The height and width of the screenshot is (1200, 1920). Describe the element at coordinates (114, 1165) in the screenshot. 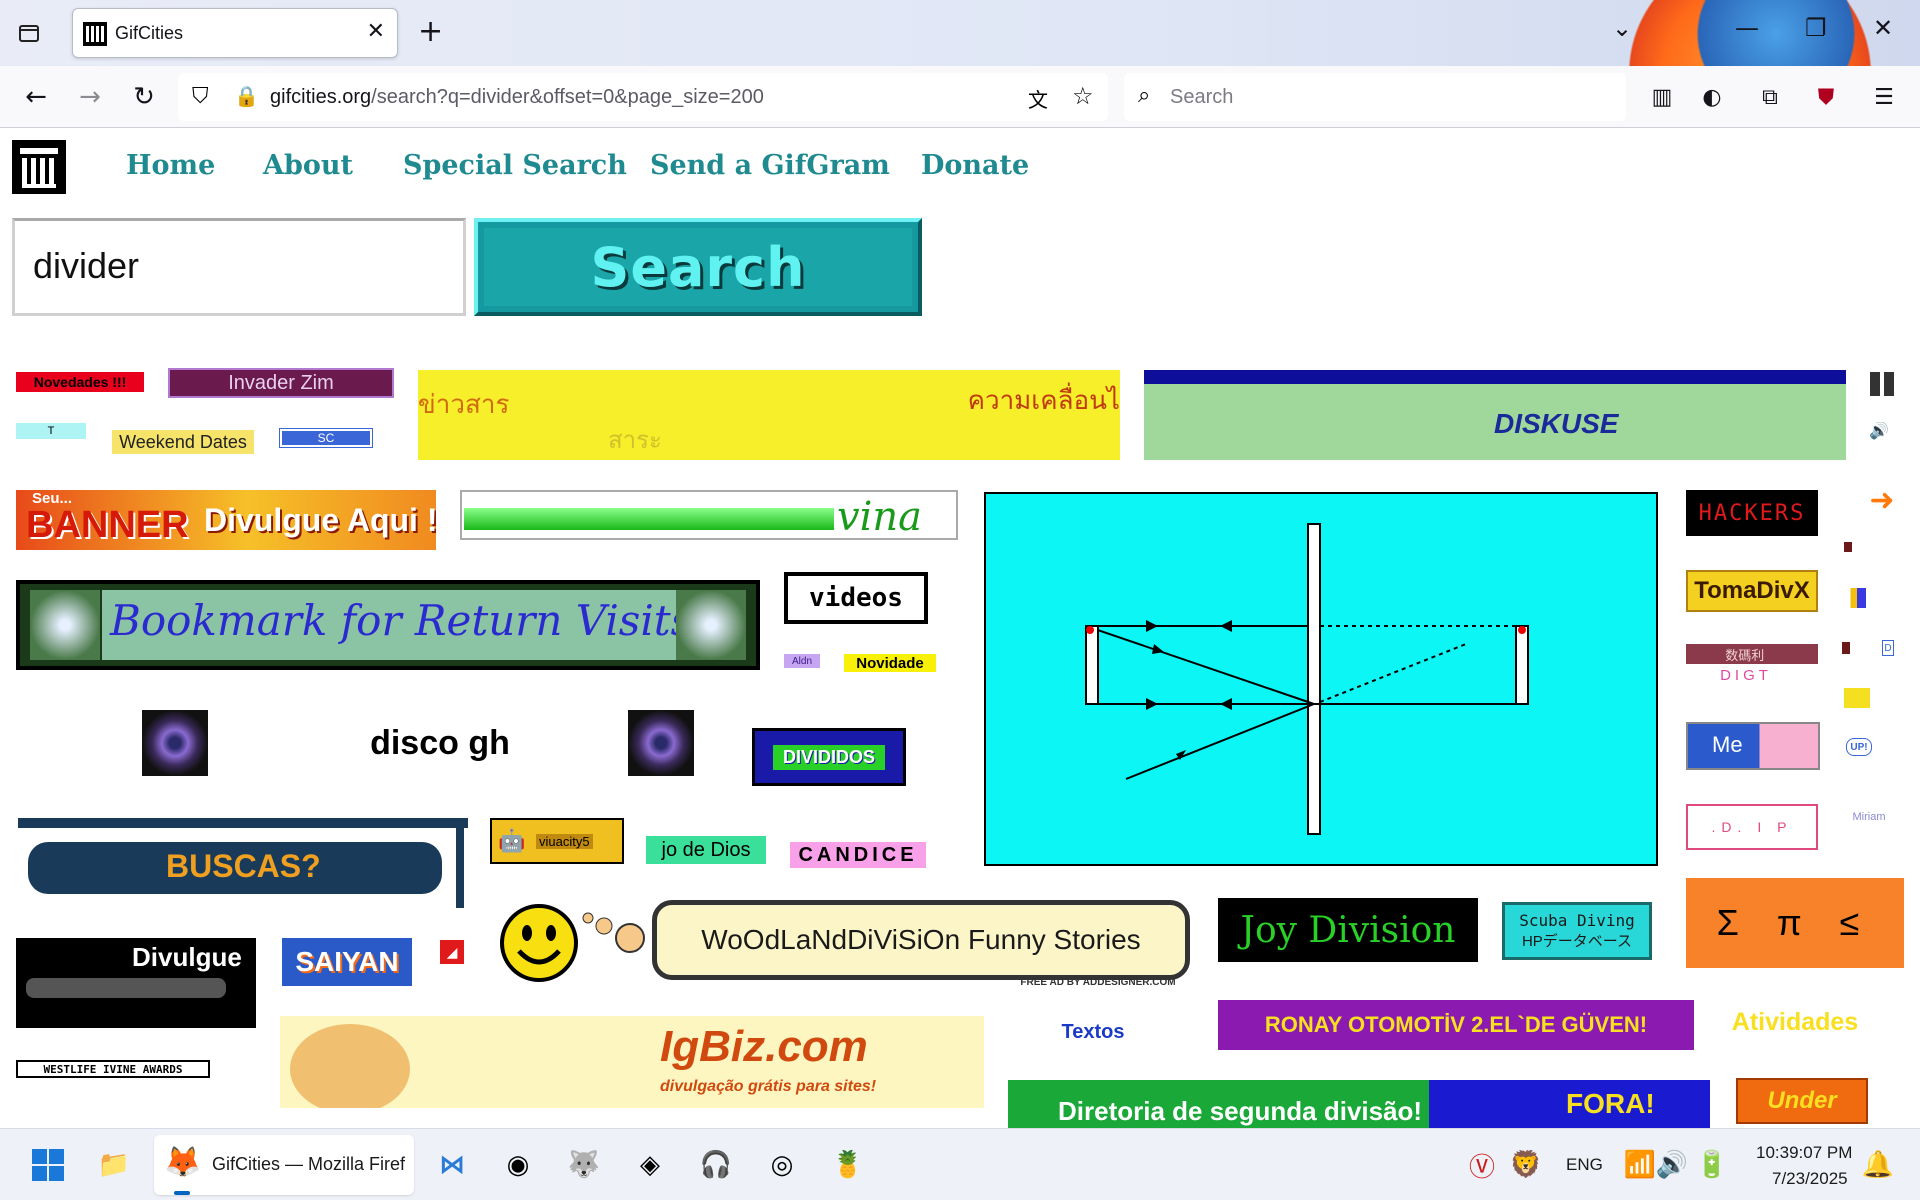

I see `file-explorer-icon: 📁` at that location.